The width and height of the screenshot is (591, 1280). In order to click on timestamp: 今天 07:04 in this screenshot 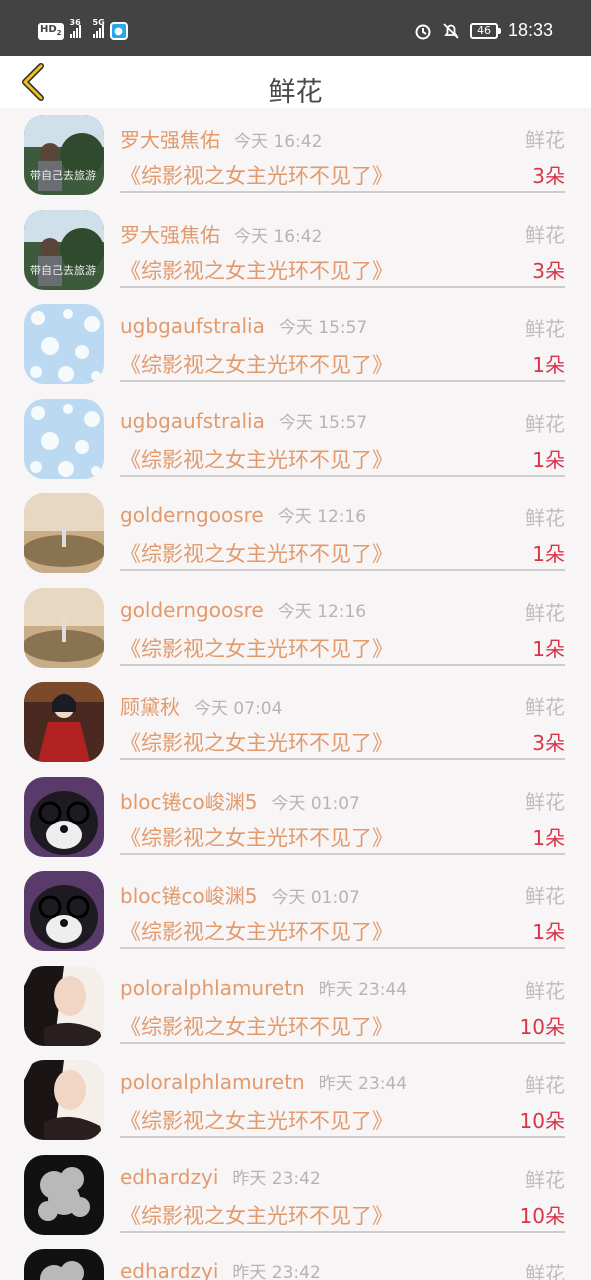, I will do `click(238, 709)`.